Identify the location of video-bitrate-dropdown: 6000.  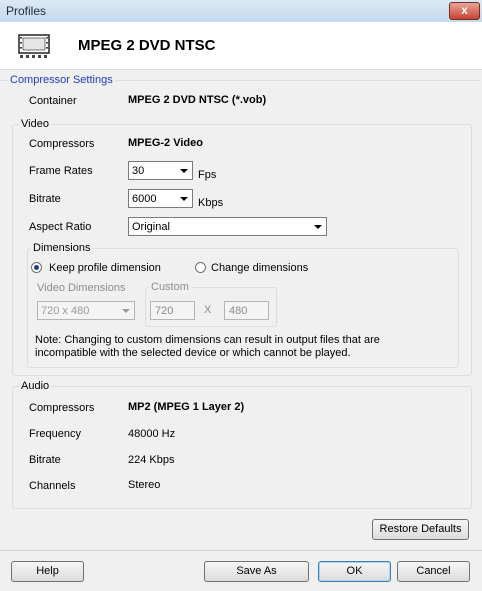
(160, 198).